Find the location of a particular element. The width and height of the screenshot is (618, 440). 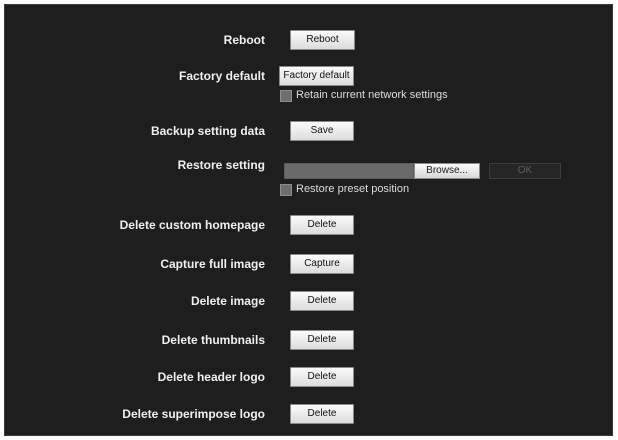

reboot-label: Reboot is located at coordinates (244, 40).